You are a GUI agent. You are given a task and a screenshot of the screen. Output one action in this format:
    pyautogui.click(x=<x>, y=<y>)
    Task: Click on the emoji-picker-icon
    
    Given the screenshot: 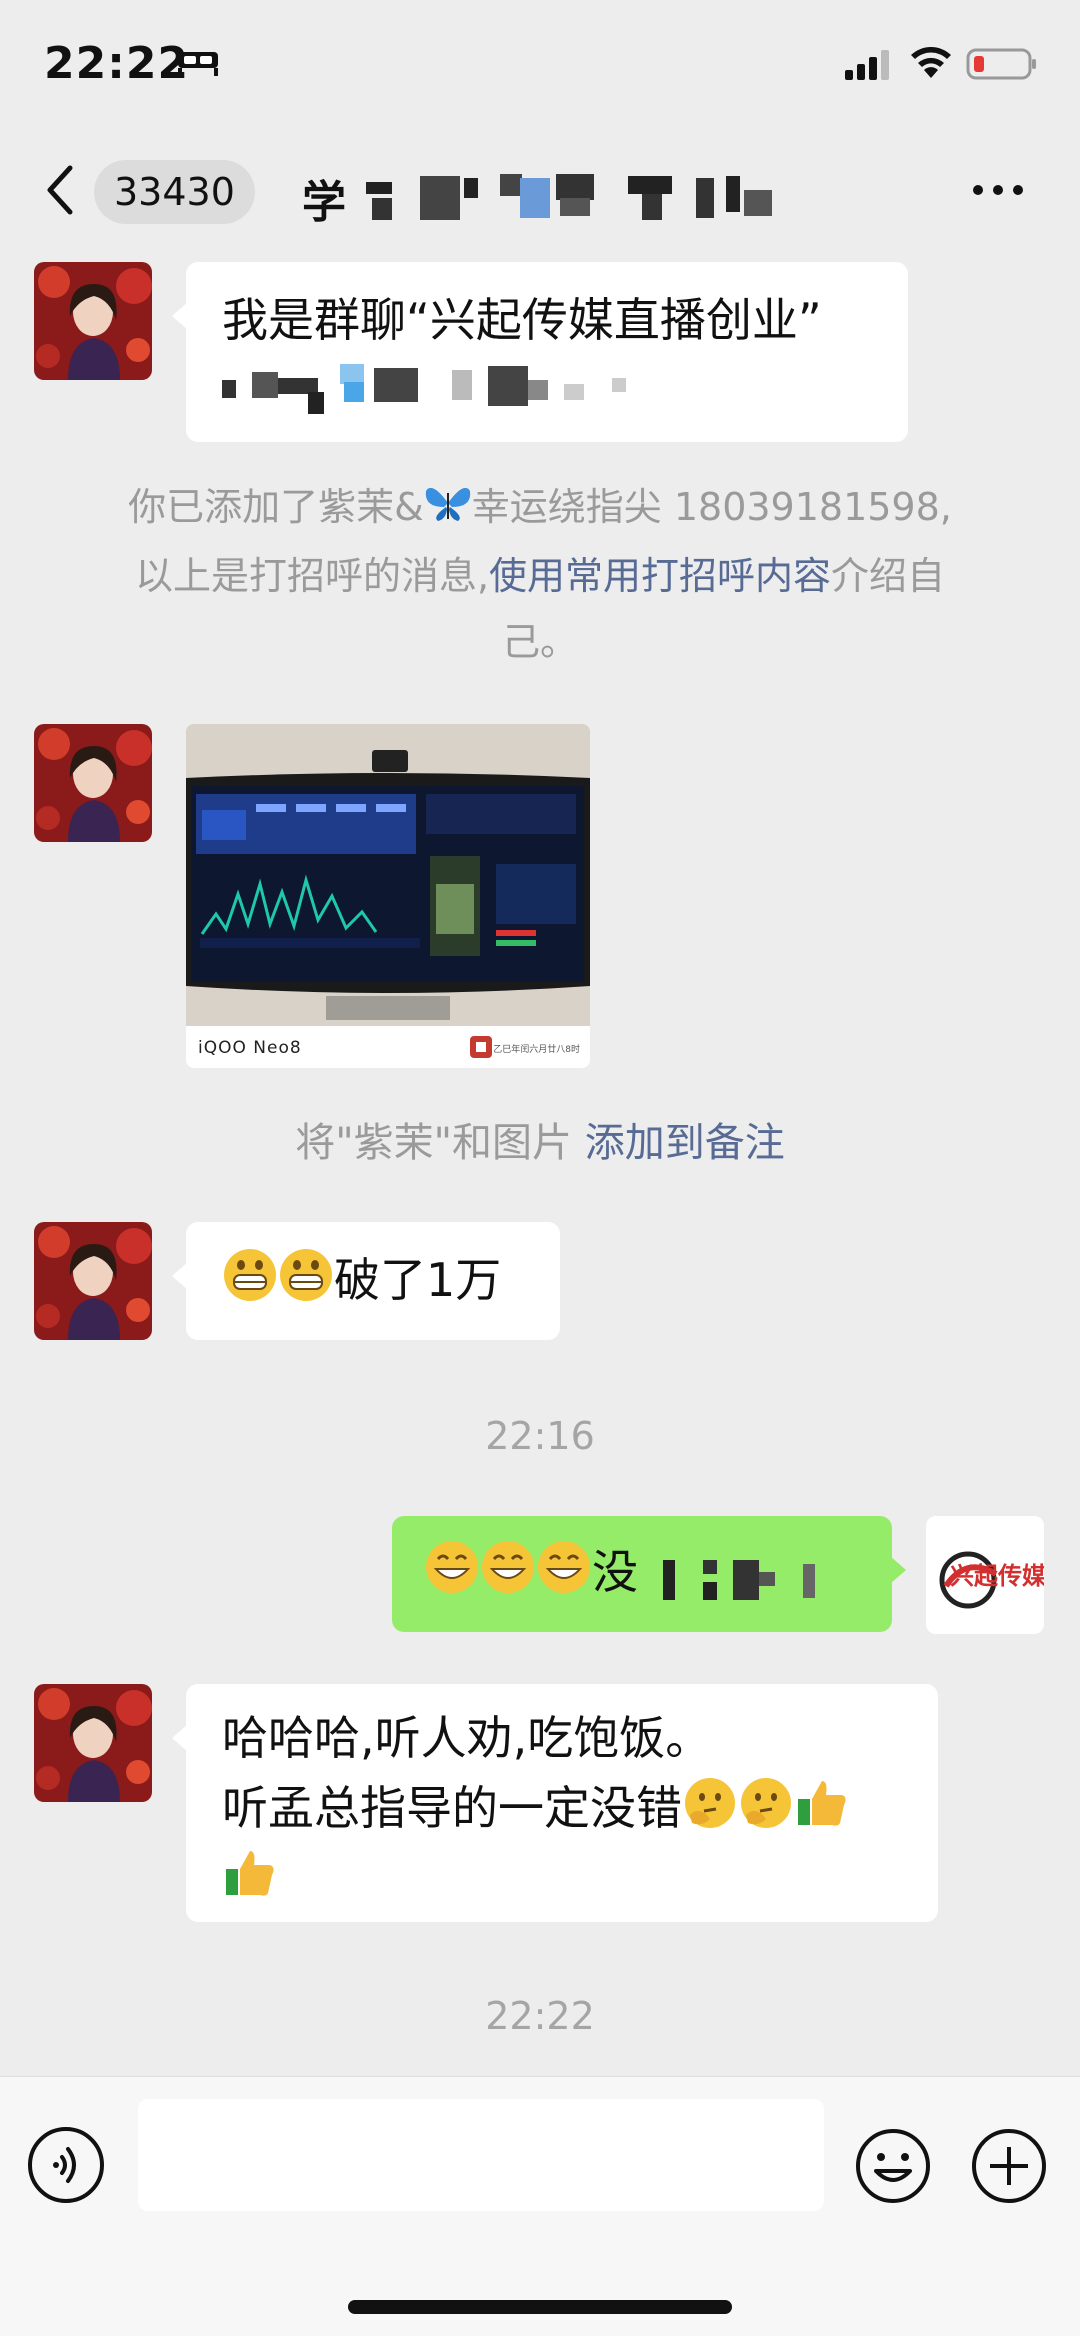 What is the action you would take?
    pyautogui.click(x=893, y=2166)
    